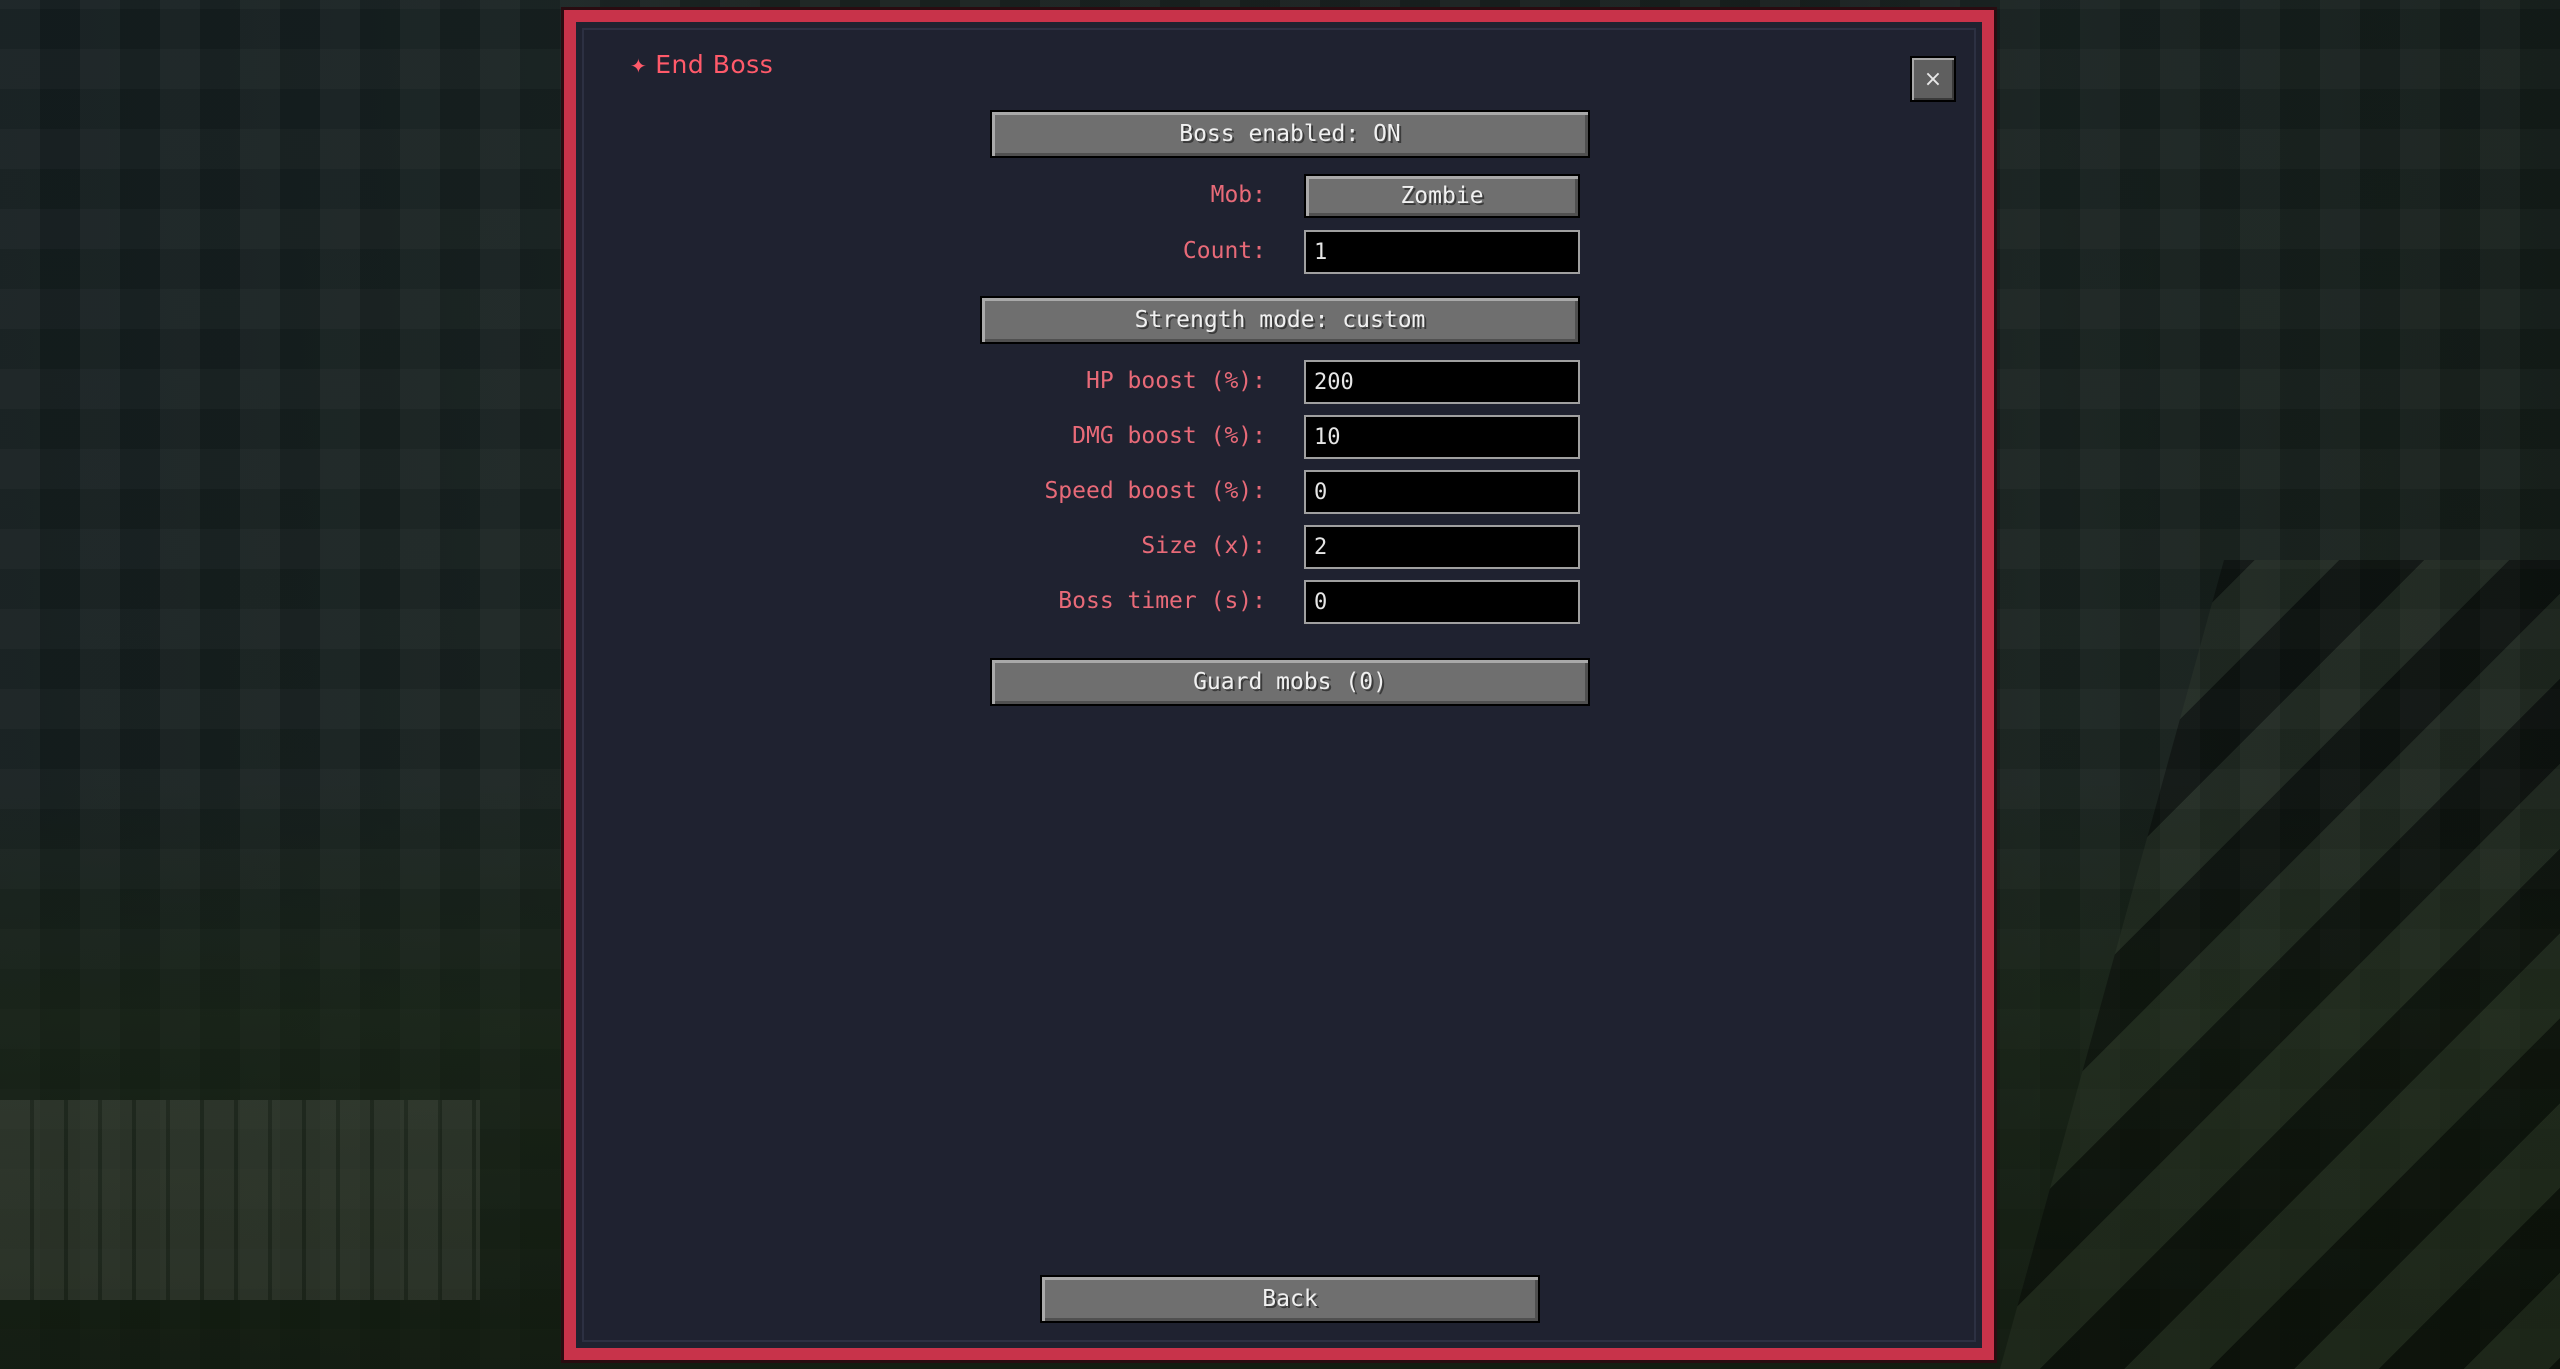  What do you see at coordinates (1442, 492) in the screenshot?
I see `speed-boost-input: 0` at bounding box center [1442, 492].